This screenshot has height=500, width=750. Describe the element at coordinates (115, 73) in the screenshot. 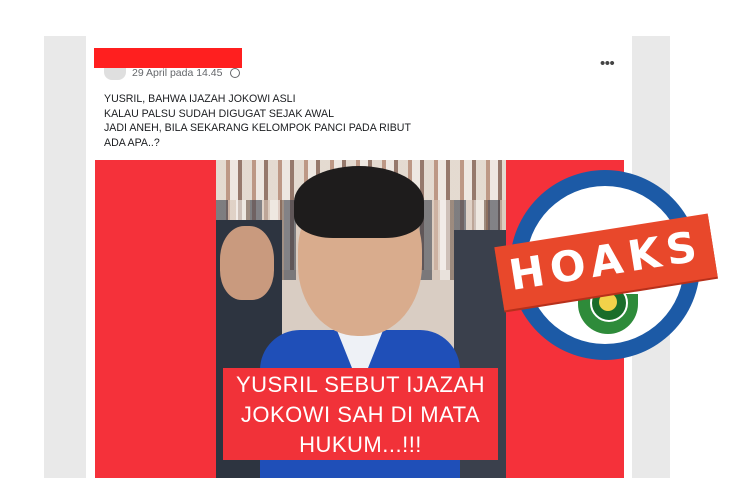

I see `profile-avatar` at that location.